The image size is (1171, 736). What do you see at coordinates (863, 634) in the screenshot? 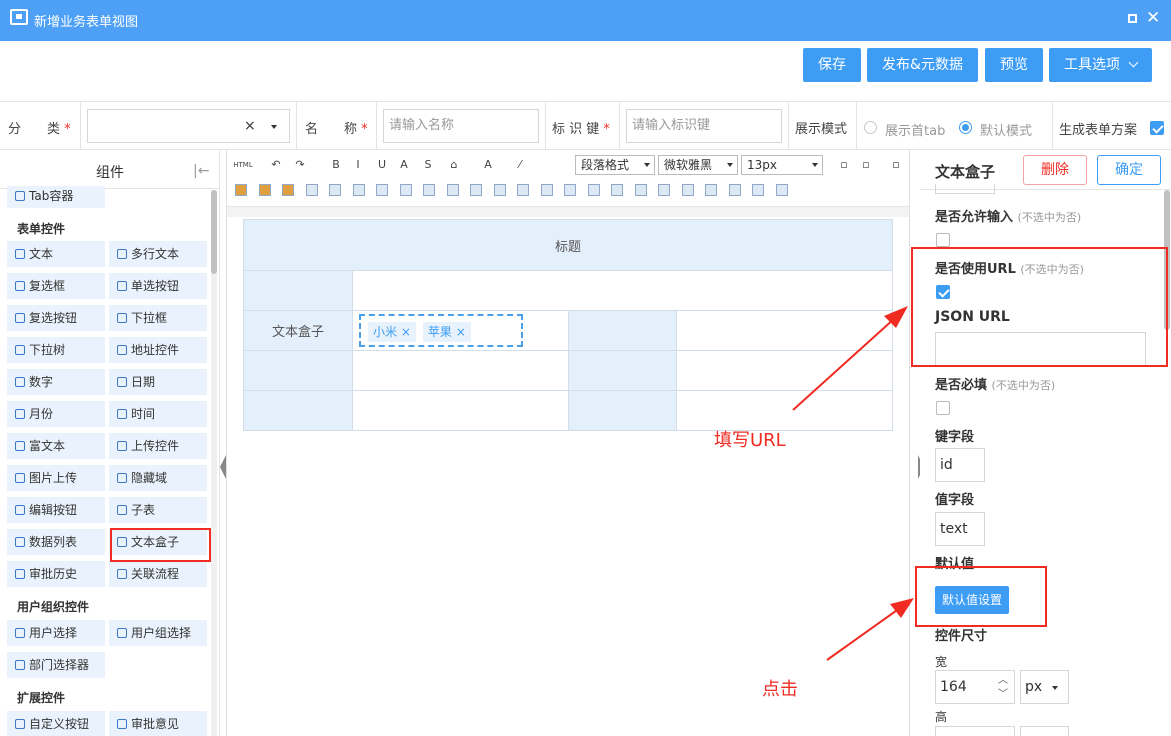
I see `arrow-click-line` at bounding box center [863, 634].